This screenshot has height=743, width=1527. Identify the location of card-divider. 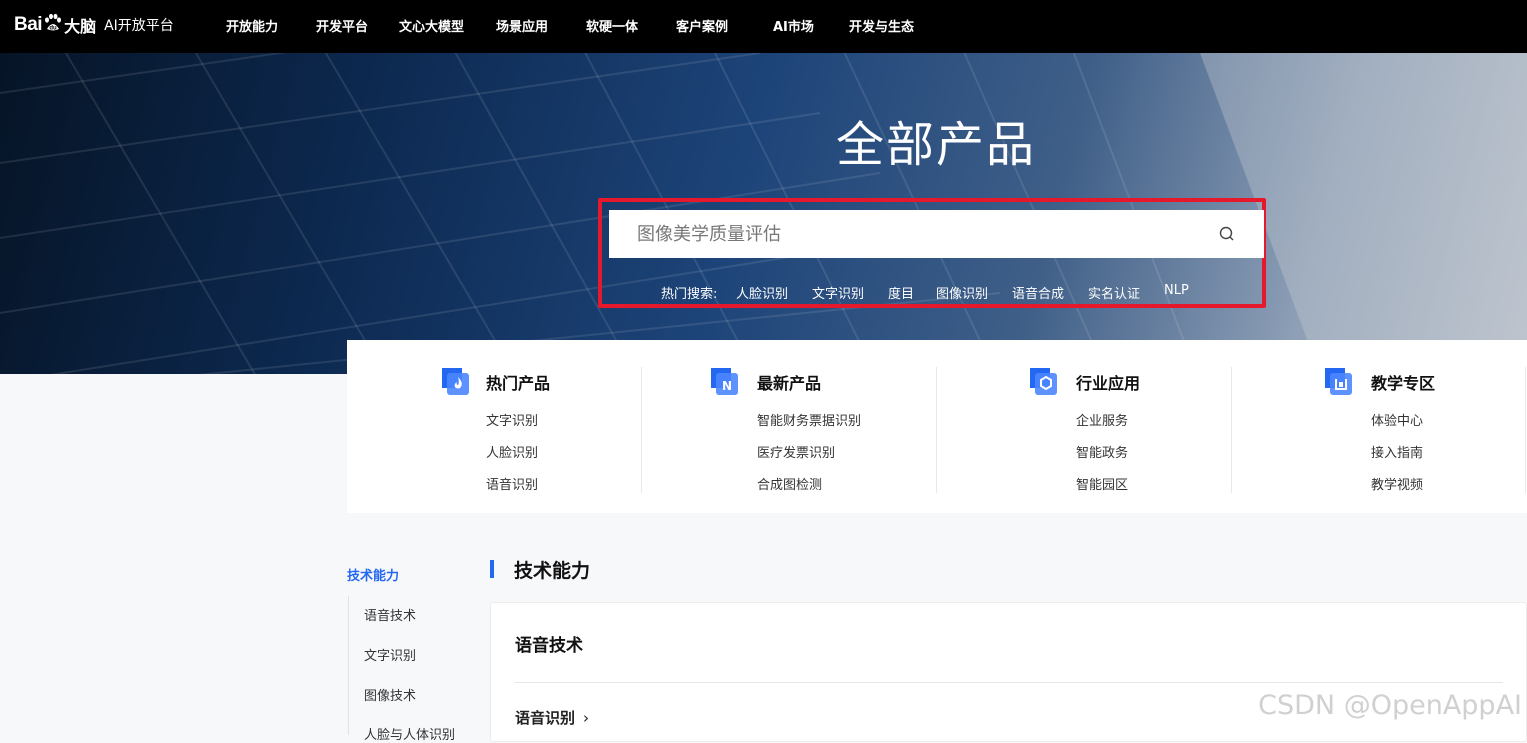
(1009, 682).